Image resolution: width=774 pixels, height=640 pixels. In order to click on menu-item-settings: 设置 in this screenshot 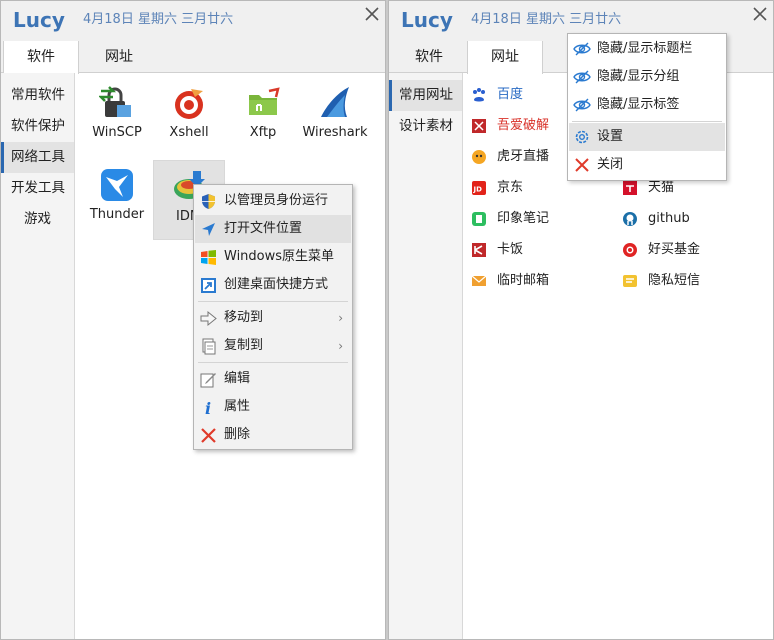, I will do `click(647, 137)`.